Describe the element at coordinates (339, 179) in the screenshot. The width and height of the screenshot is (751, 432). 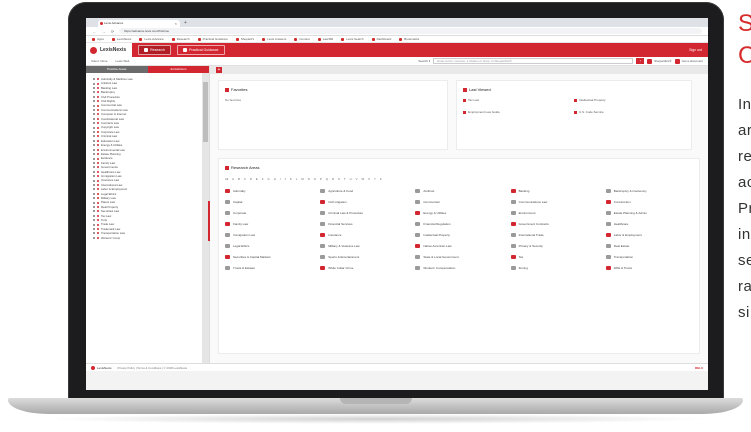
I see `alphabet-filter-letter: S` at that location.